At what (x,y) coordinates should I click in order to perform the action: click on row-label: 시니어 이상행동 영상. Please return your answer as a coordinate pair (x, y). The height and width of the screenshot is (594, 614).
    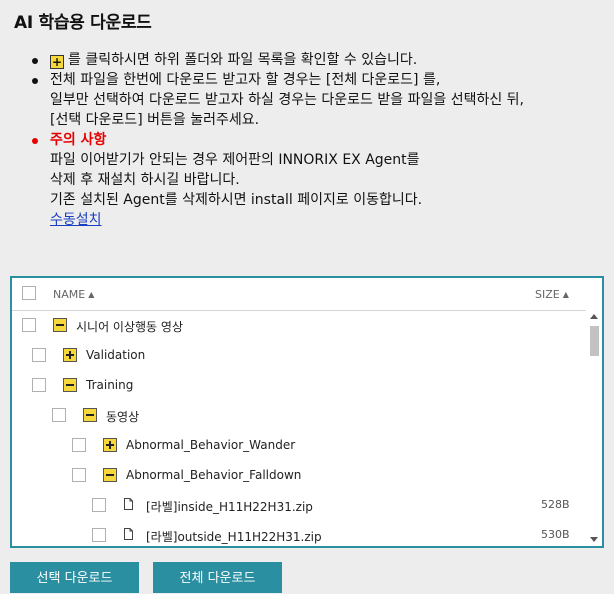
    Looking at the image, I should click on (129, 327).